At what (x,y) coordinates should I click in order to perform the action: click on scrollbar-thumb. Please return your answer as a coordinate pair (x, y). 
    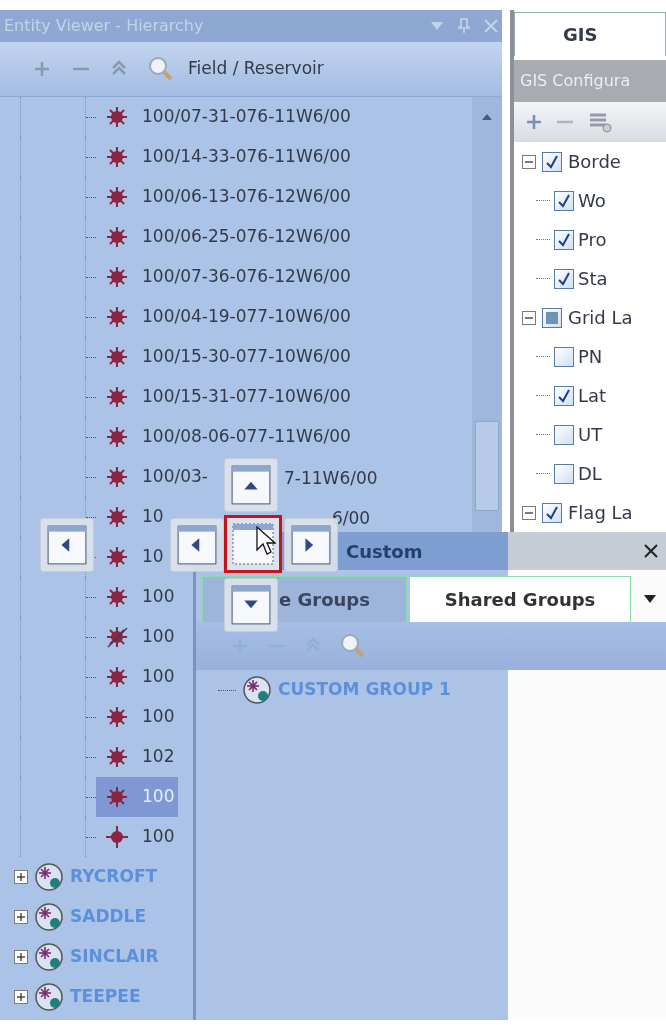
    Looking at the image, I should click on (487, 466).